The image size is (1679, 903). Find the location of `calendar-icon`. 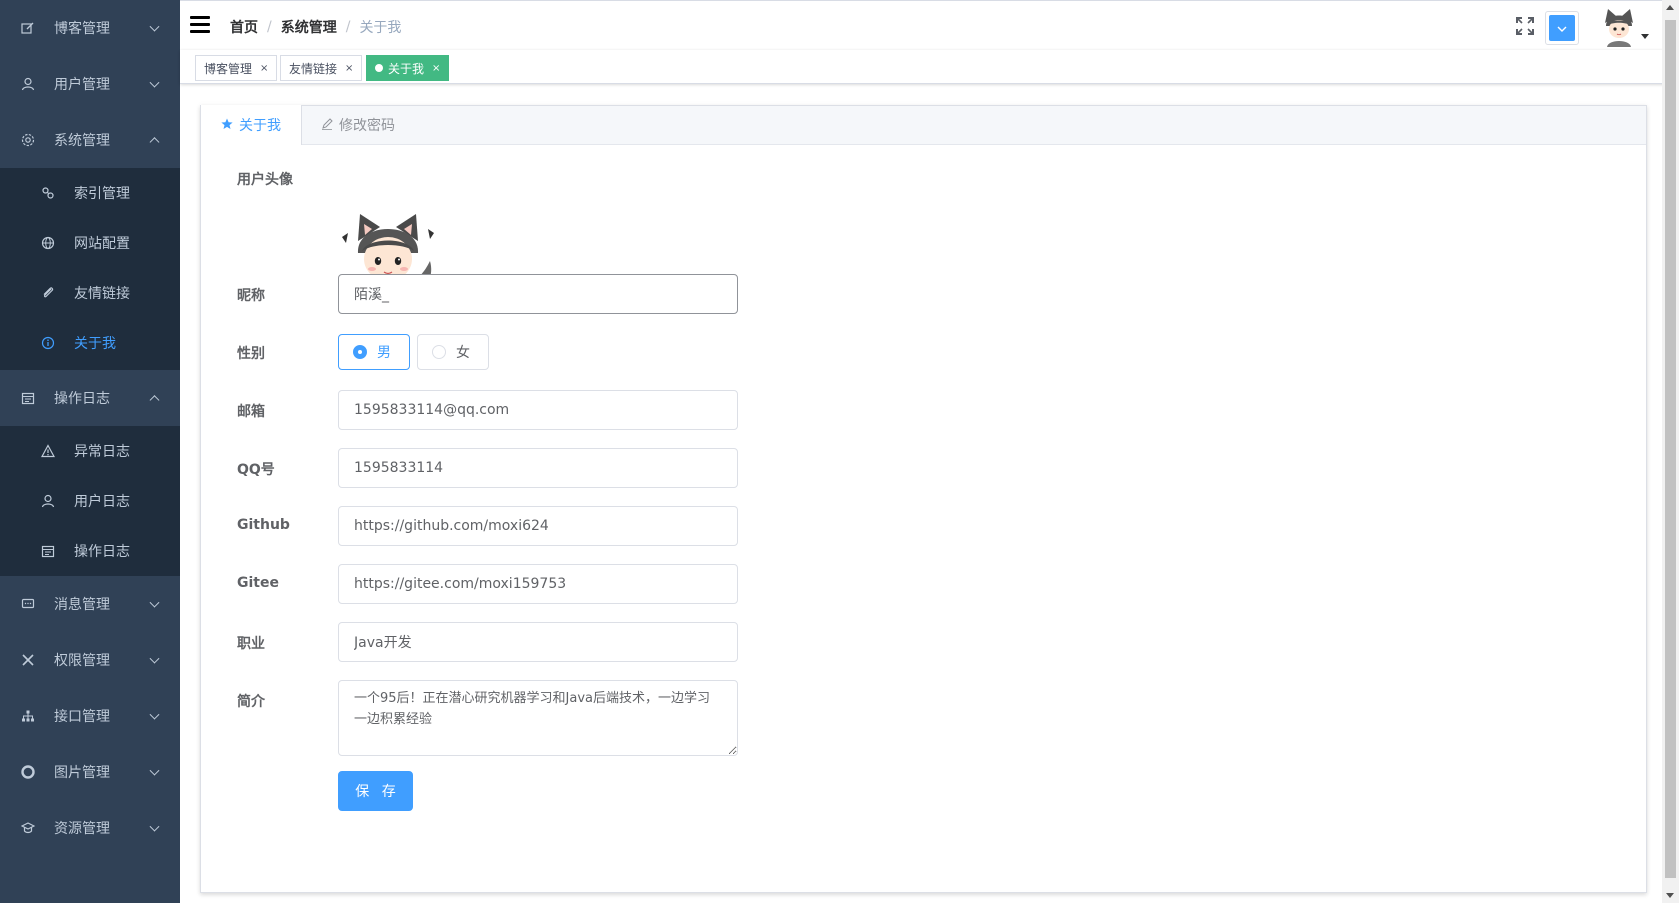

calendar-icon is located at coordinates (28, 398).